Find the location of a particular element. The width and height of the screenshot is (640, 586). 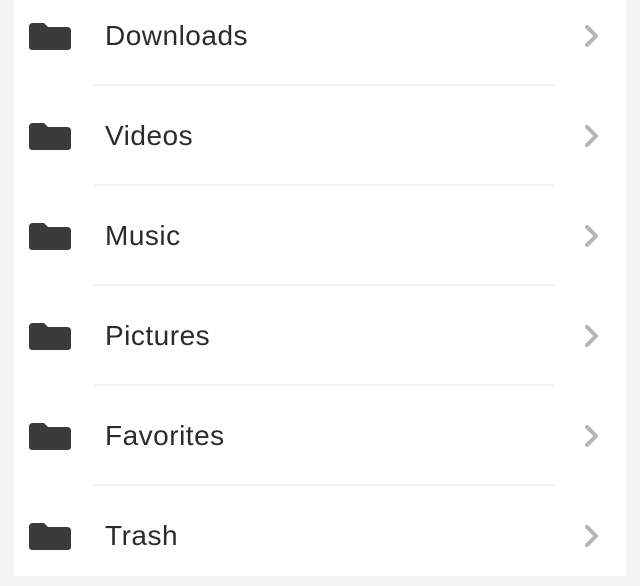

list-item-label: Trash is located at coordinates (142, 535).